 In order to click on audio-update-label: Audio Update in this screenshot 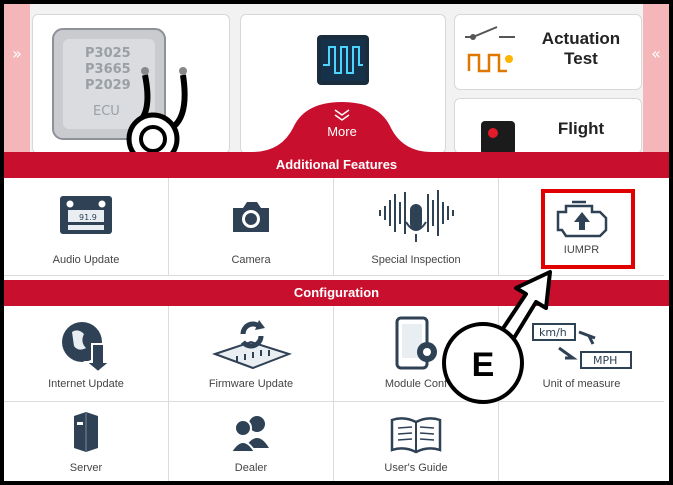, I will do `click(86, 260)`.